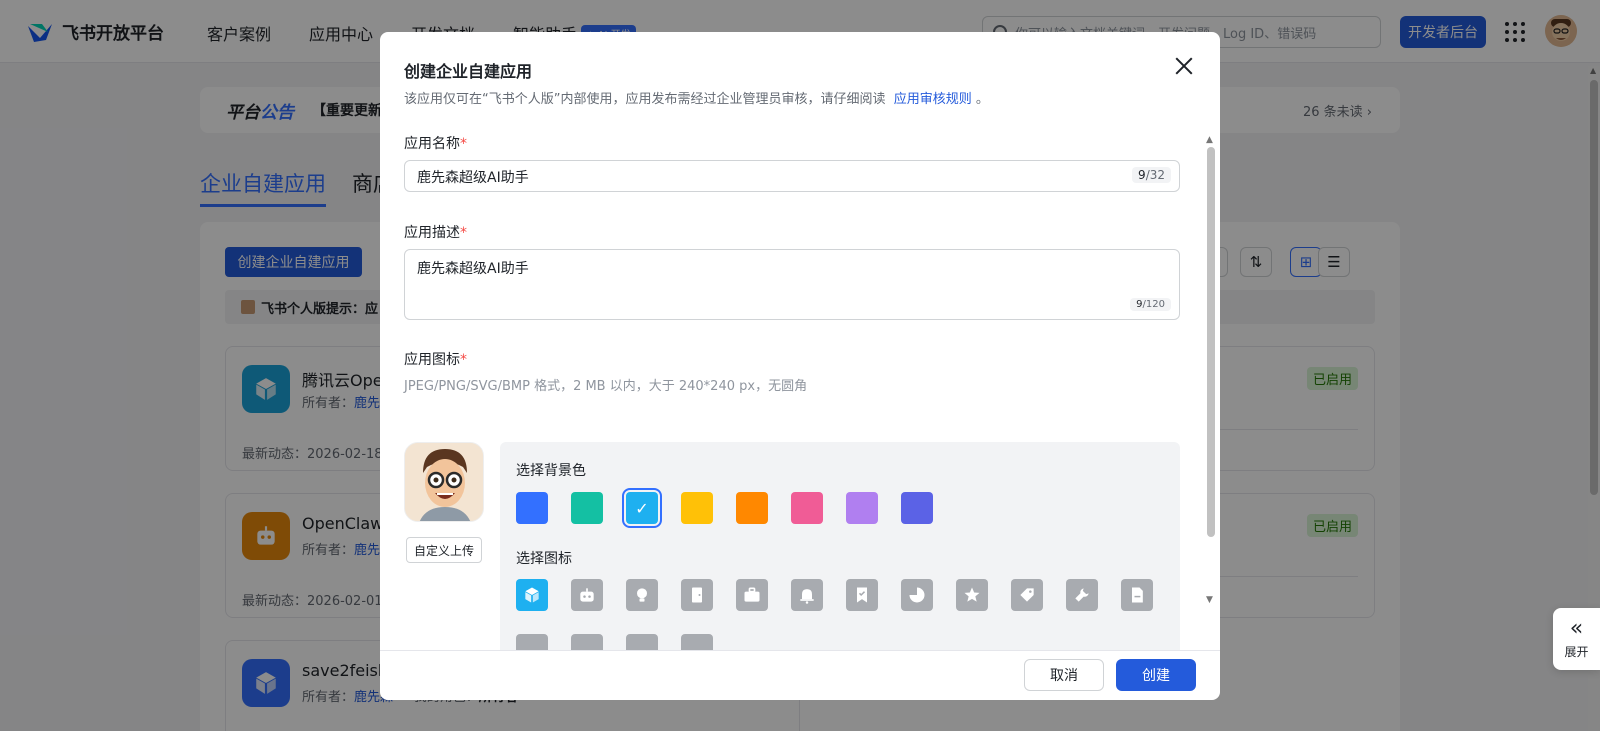  What do you see at coordinates (982, 99) in the screenshot?
I see `subtitle-end: 。` at bounding box center [982, 99].